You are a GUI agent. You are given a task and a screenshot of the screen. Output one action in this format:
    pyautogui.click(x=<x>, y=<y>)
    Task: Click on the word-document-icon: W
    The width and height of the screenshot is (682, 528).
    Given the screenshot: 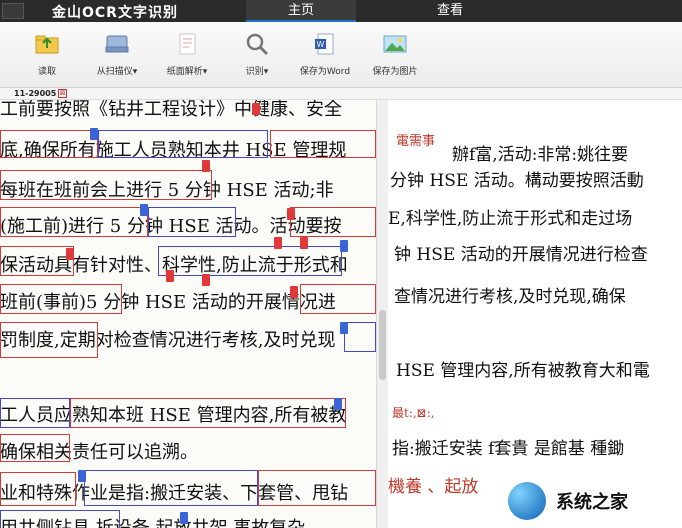 What is the action you would take?
    pyautogui.click(x=324, y=44)
    